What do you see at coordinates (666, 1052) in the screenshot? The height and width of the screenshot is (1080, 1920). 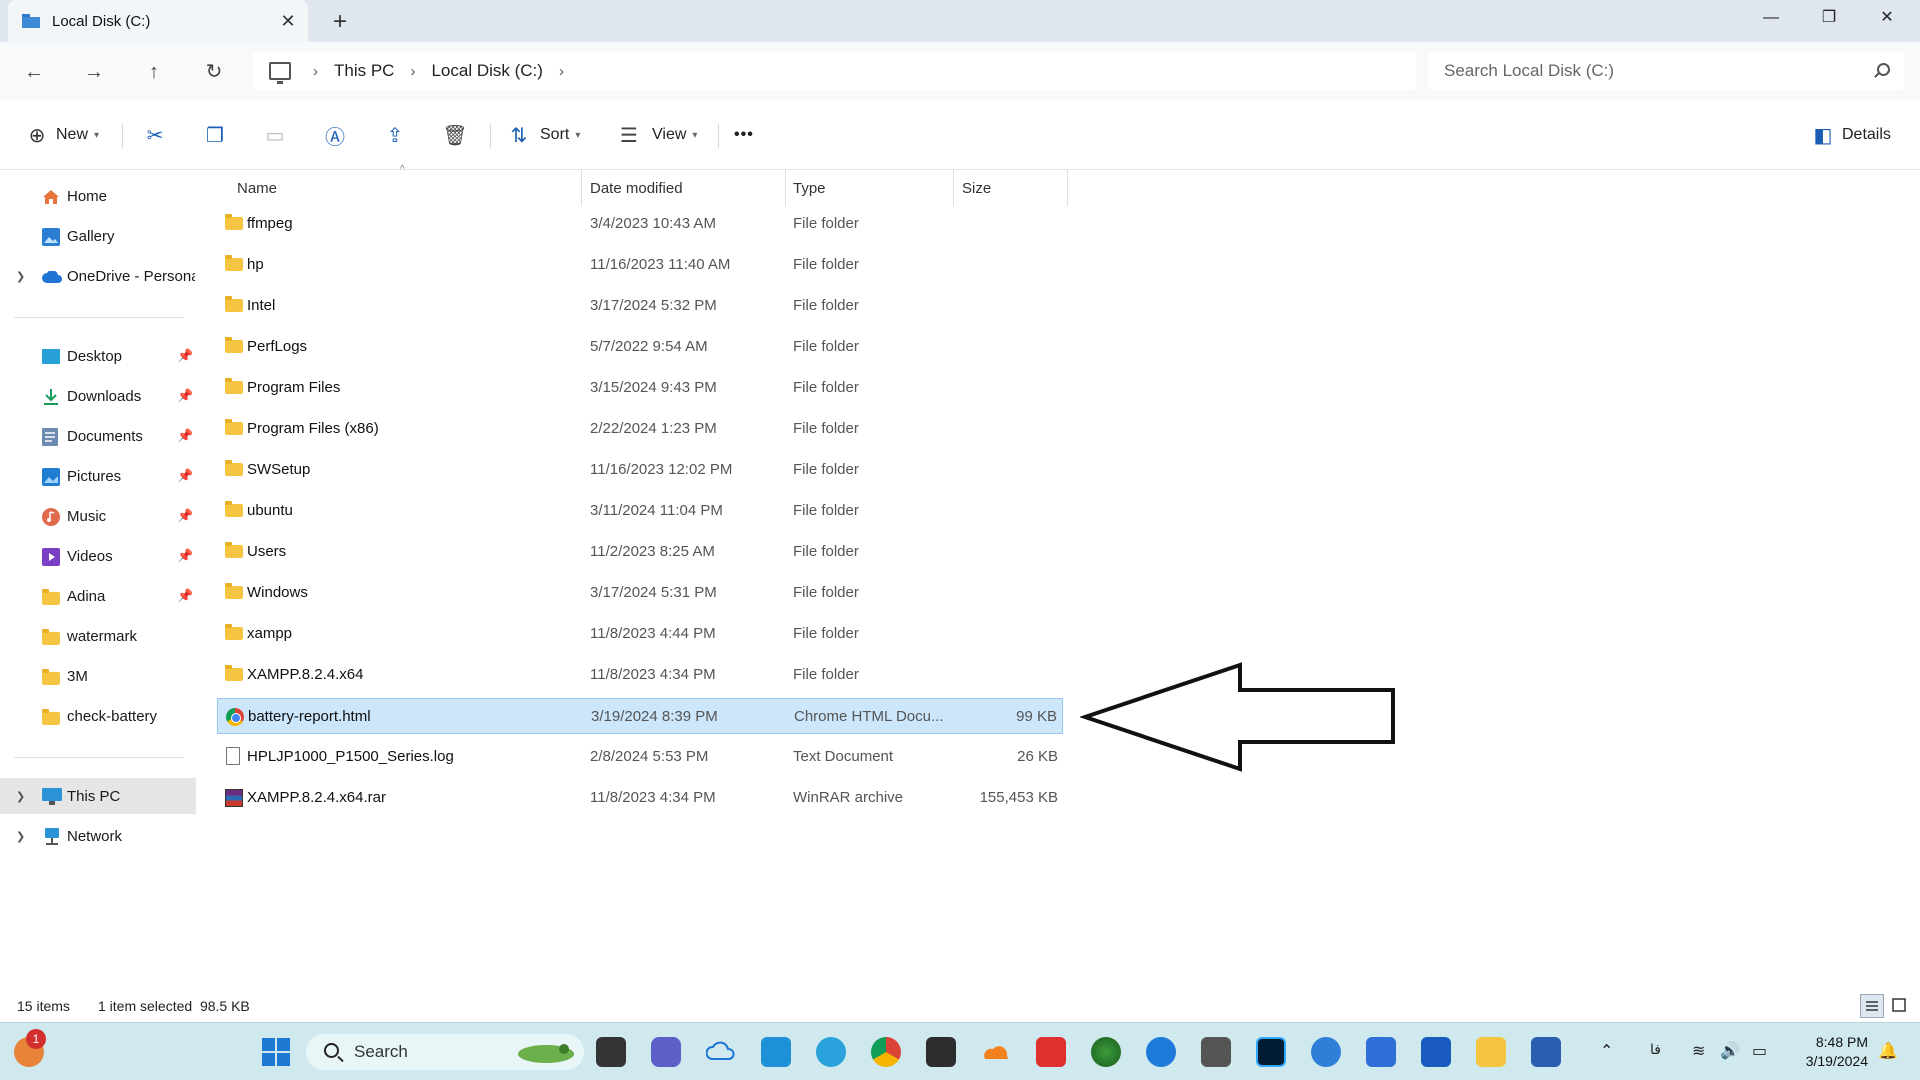 I see `teams-chat-icon` at bounding box center [666, 1052].